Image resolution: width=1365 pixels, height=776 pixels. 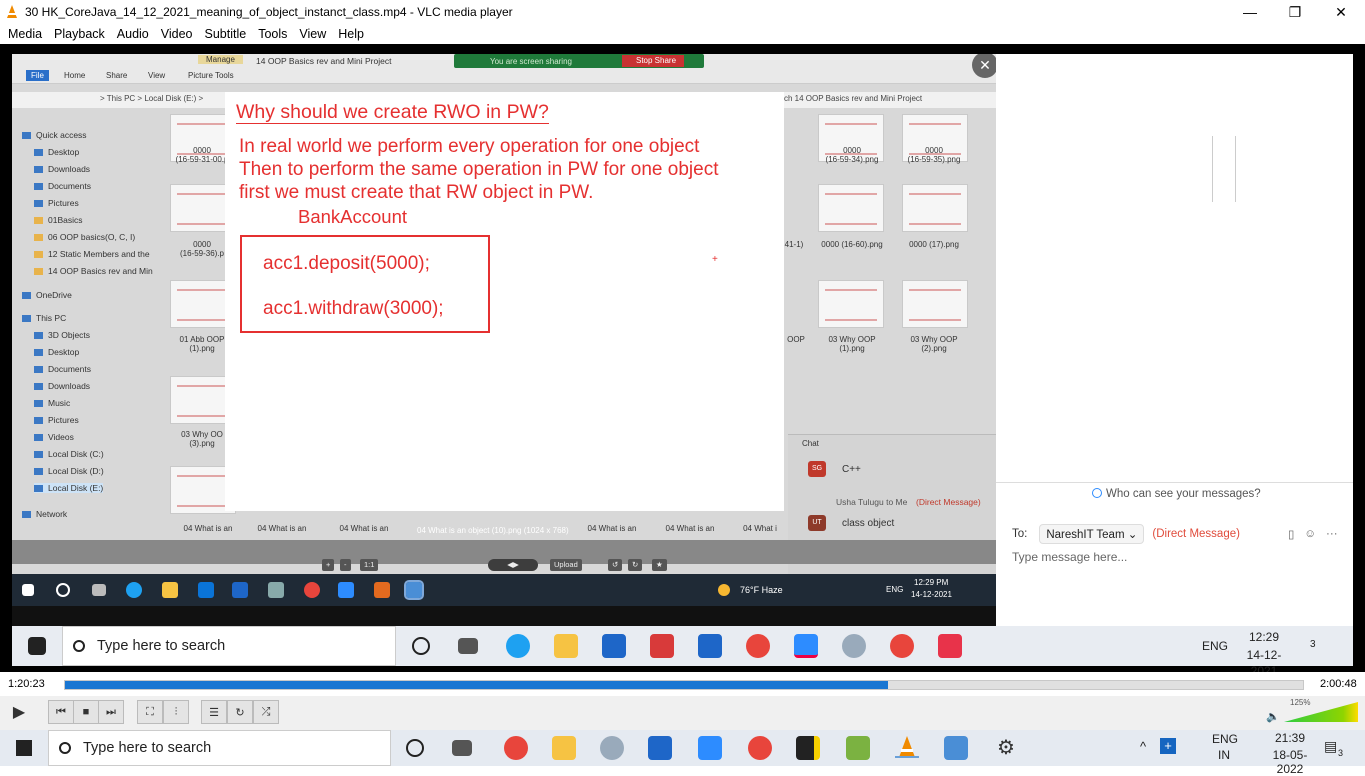 I want to click on gear-icon: ⚙, so click(x=1006, y=748).